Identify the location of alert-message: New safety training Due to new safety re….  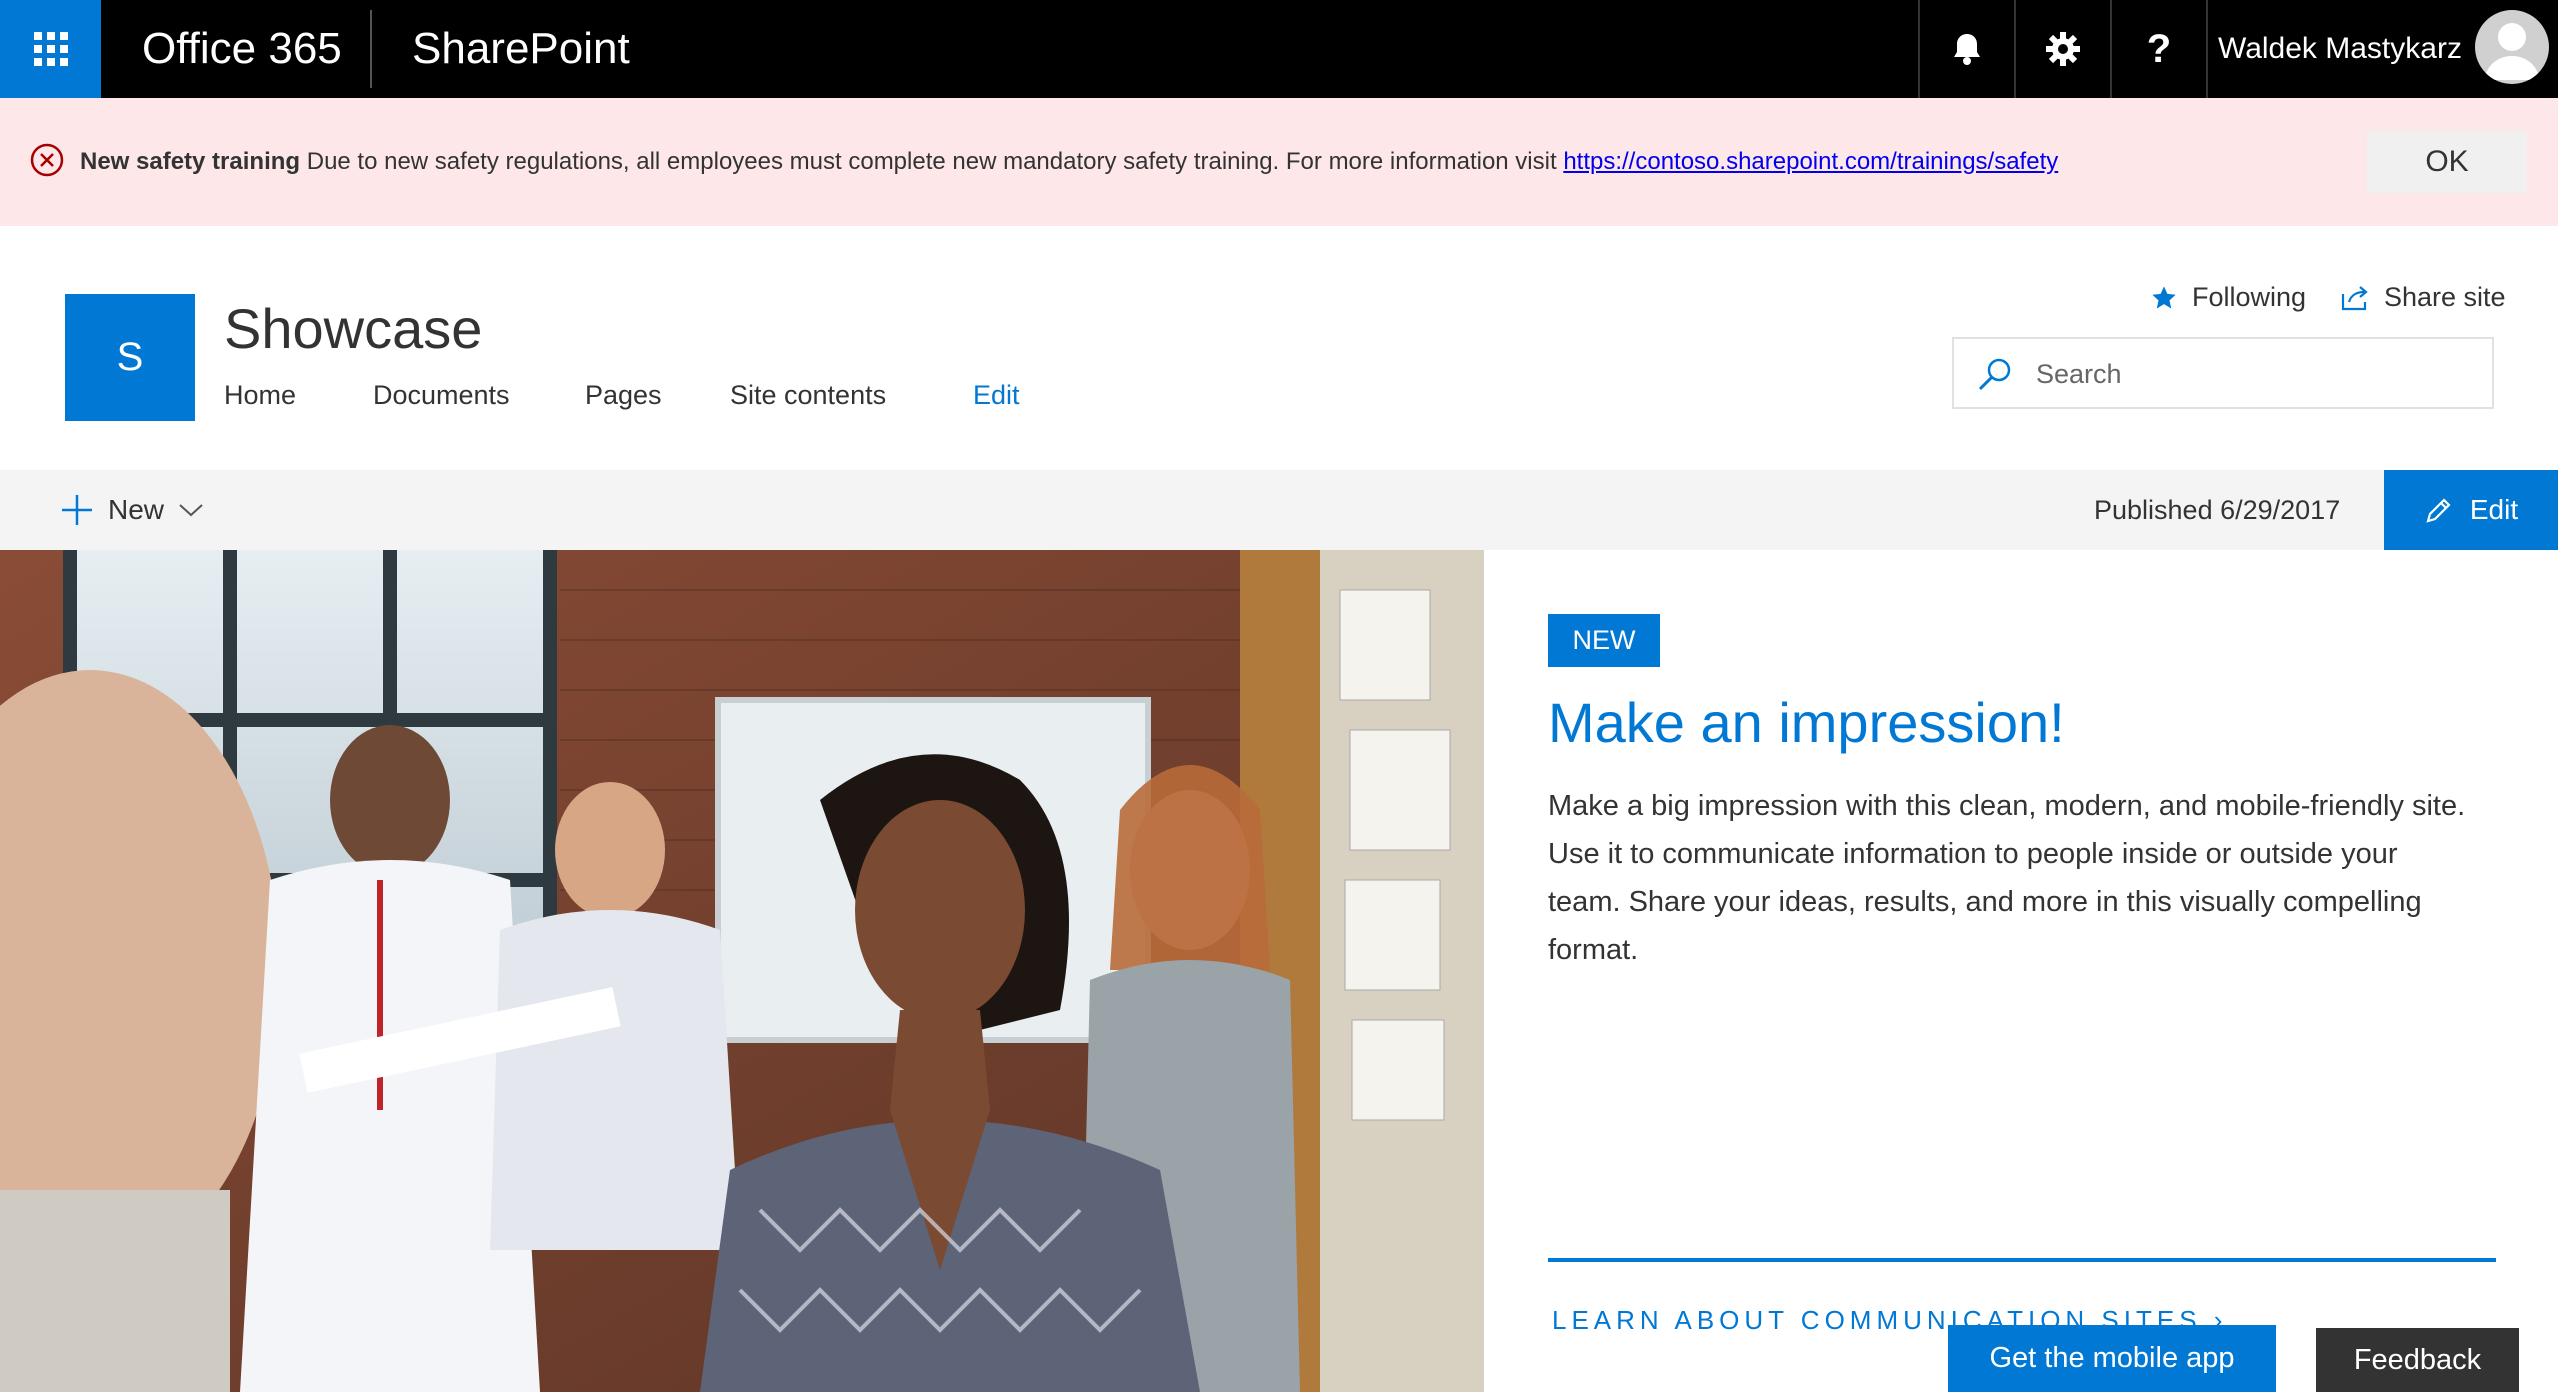
(1069, 162).